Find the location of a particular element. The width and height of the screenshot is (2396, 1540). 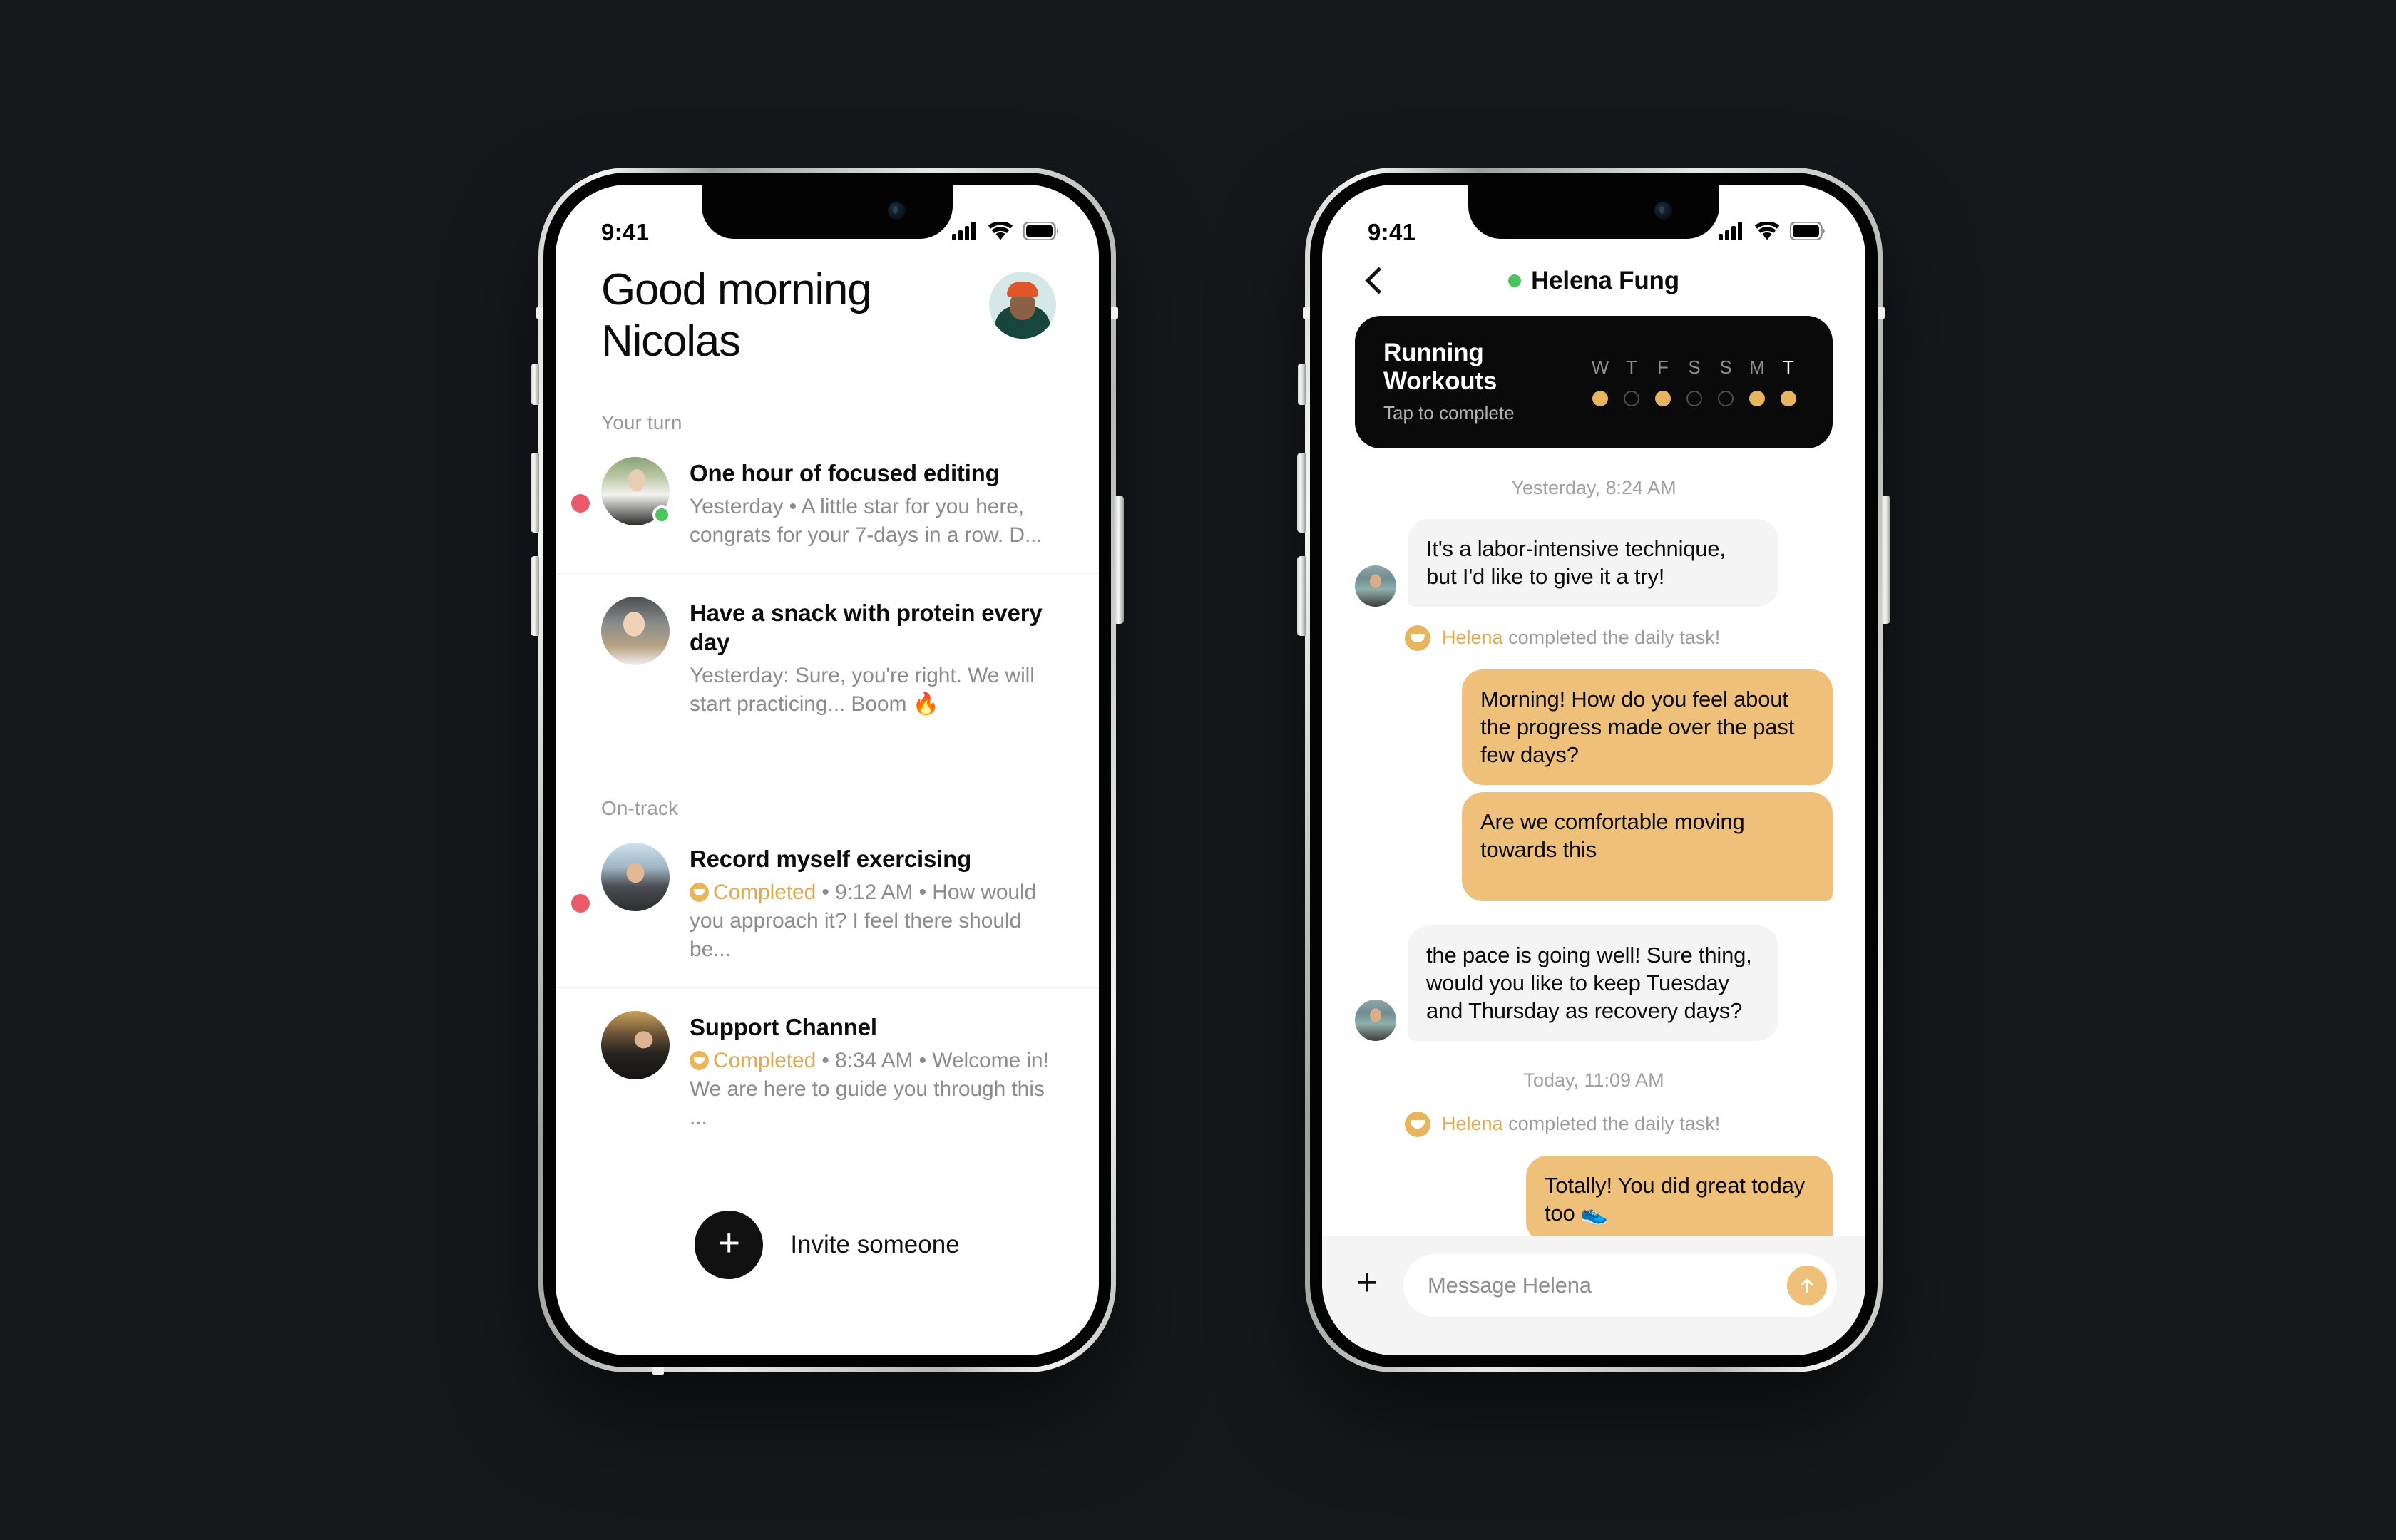

section-label-on-track: On-track is located at coordinates (640, 808).